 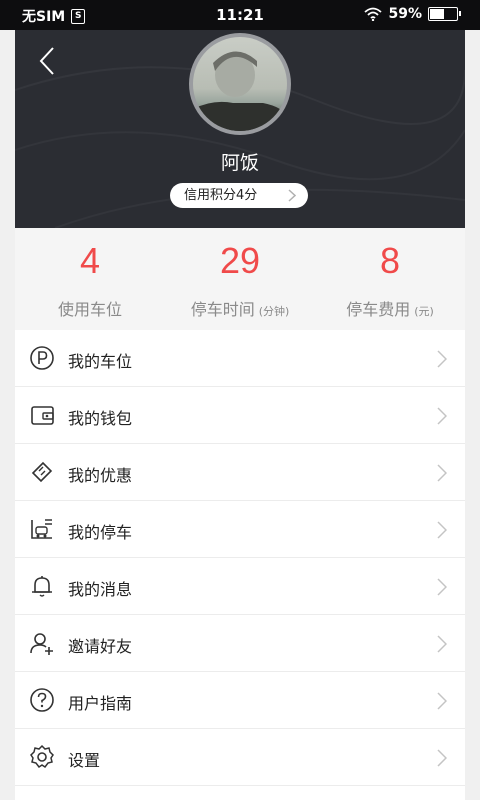 I want to click on credit-score-button: 信用积分4分, so click(x=239, y=195).